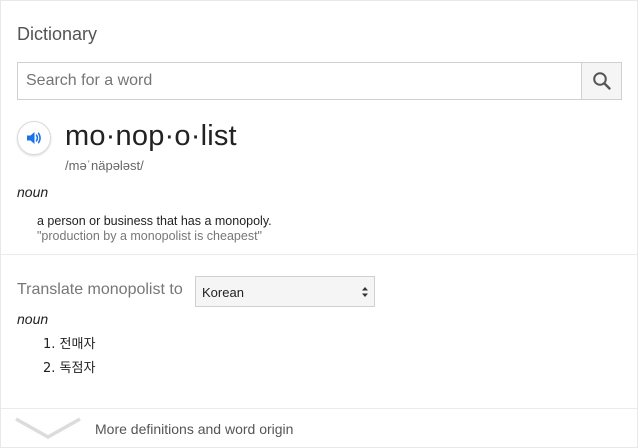 The height and width of the screenshot is (448, 638). Describe the element at coordinates (77, 368) in the screenshot. I see `translation-text: 독점자` at that location.